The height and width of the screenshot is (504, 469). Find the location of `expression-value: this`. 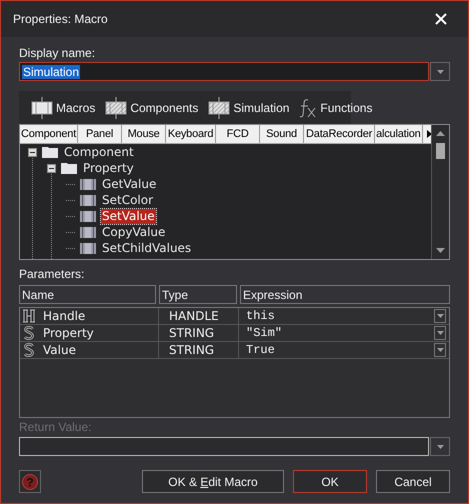

expression-value: this is located at coordinates (340, 316).